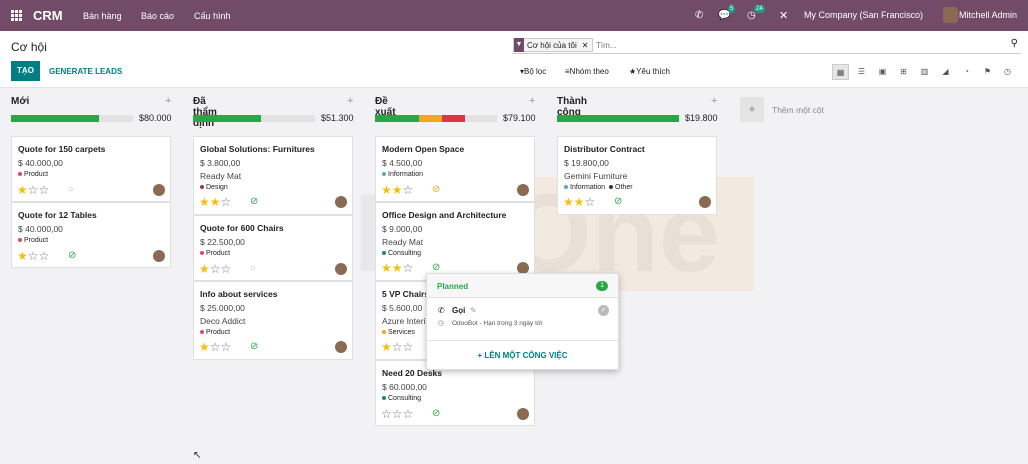 The image size is (1028, 464). Describe the element at coordinates (212, 16) in the screenshot. I see `menu-config: Cấu hình` at that location.